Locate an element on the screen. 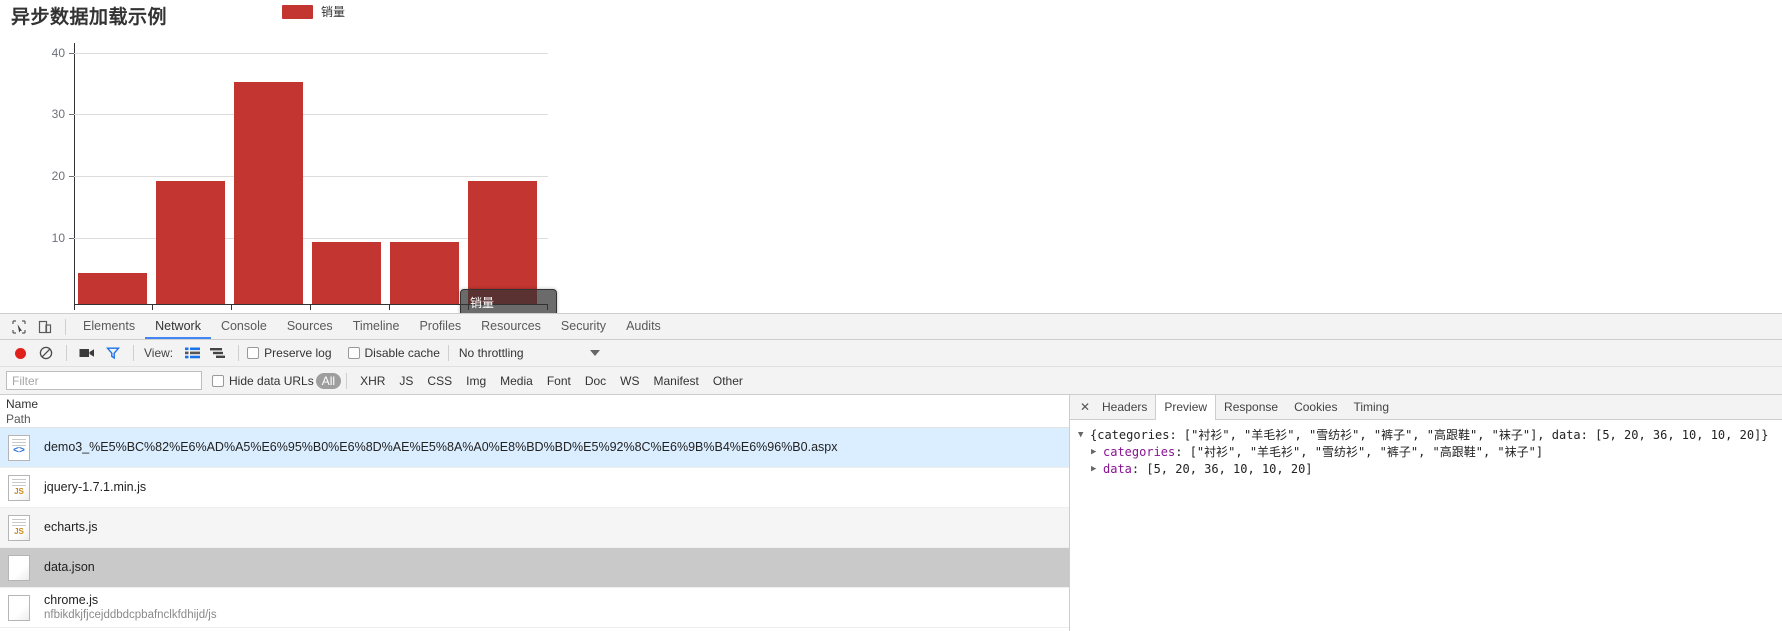 This screenshot has width=1782, height=631. detail-tab-cookies: Cookies is located at coordinates (1315, 407).